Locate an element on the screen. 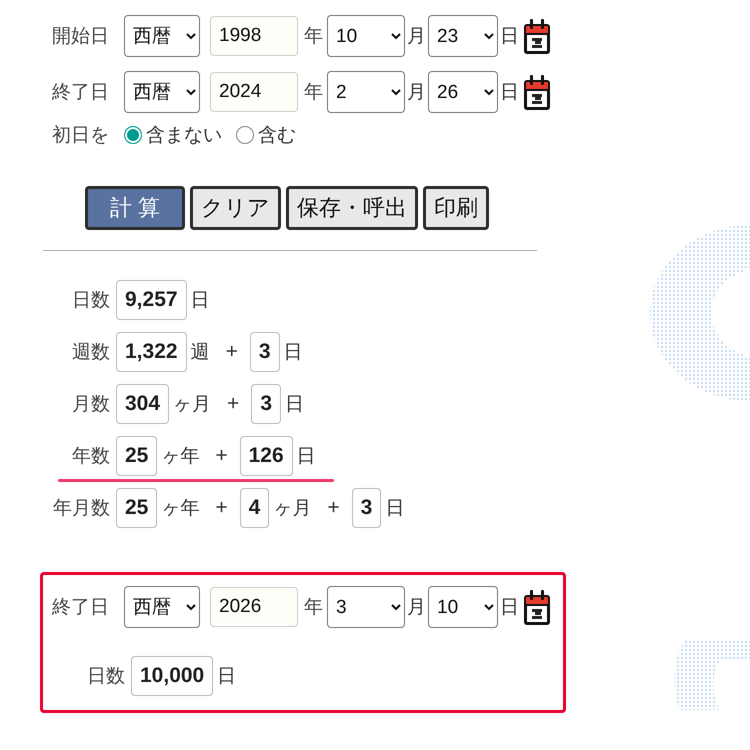  year-input: 2026 is located at coordinates (254, 607).